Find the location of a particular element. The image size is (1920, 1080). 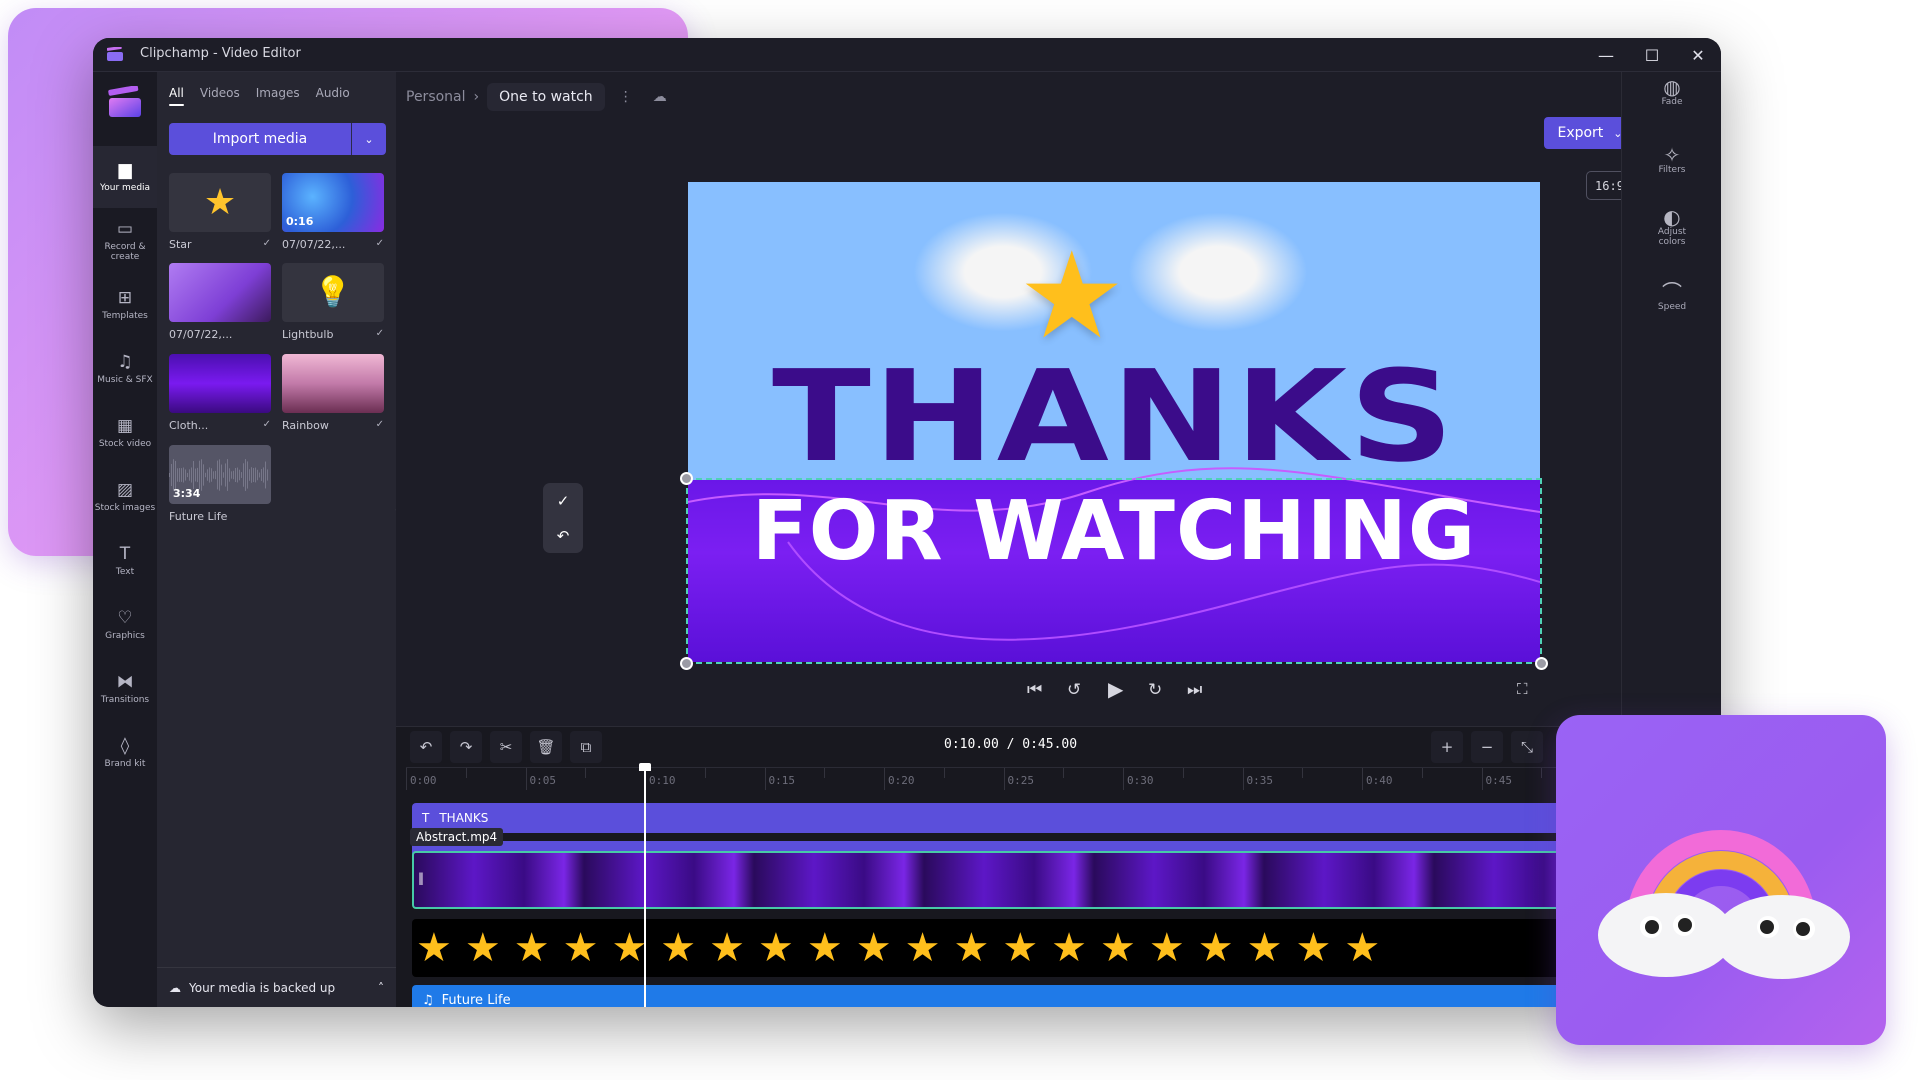

media-thumb-star: ★ is located at coordinates (220, 202).